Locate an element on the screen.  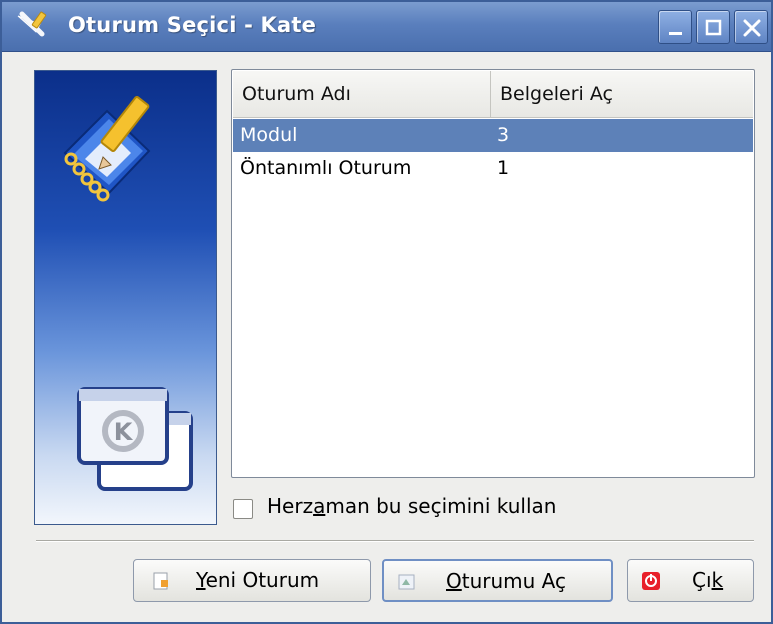
minimize-button is located at coordinates (675, 27).